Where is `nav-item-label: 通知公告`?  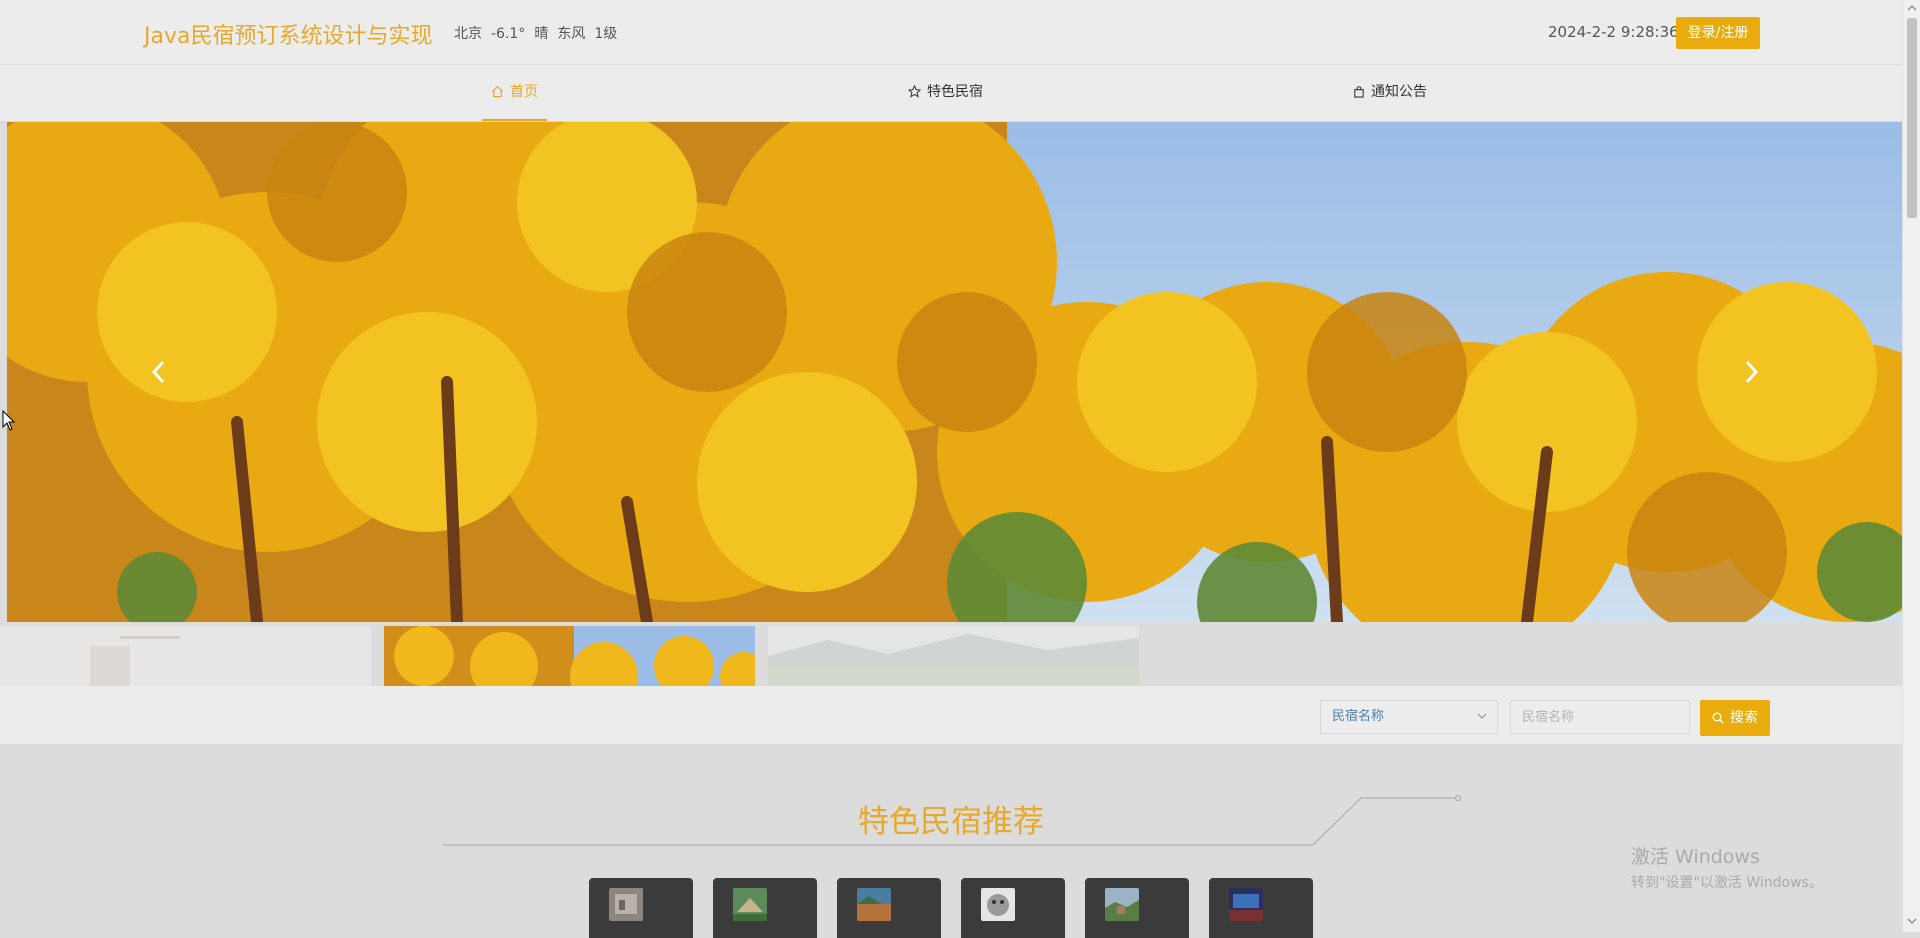 nav-item-label: 通知公告 is located at coordinates (1399, 92).